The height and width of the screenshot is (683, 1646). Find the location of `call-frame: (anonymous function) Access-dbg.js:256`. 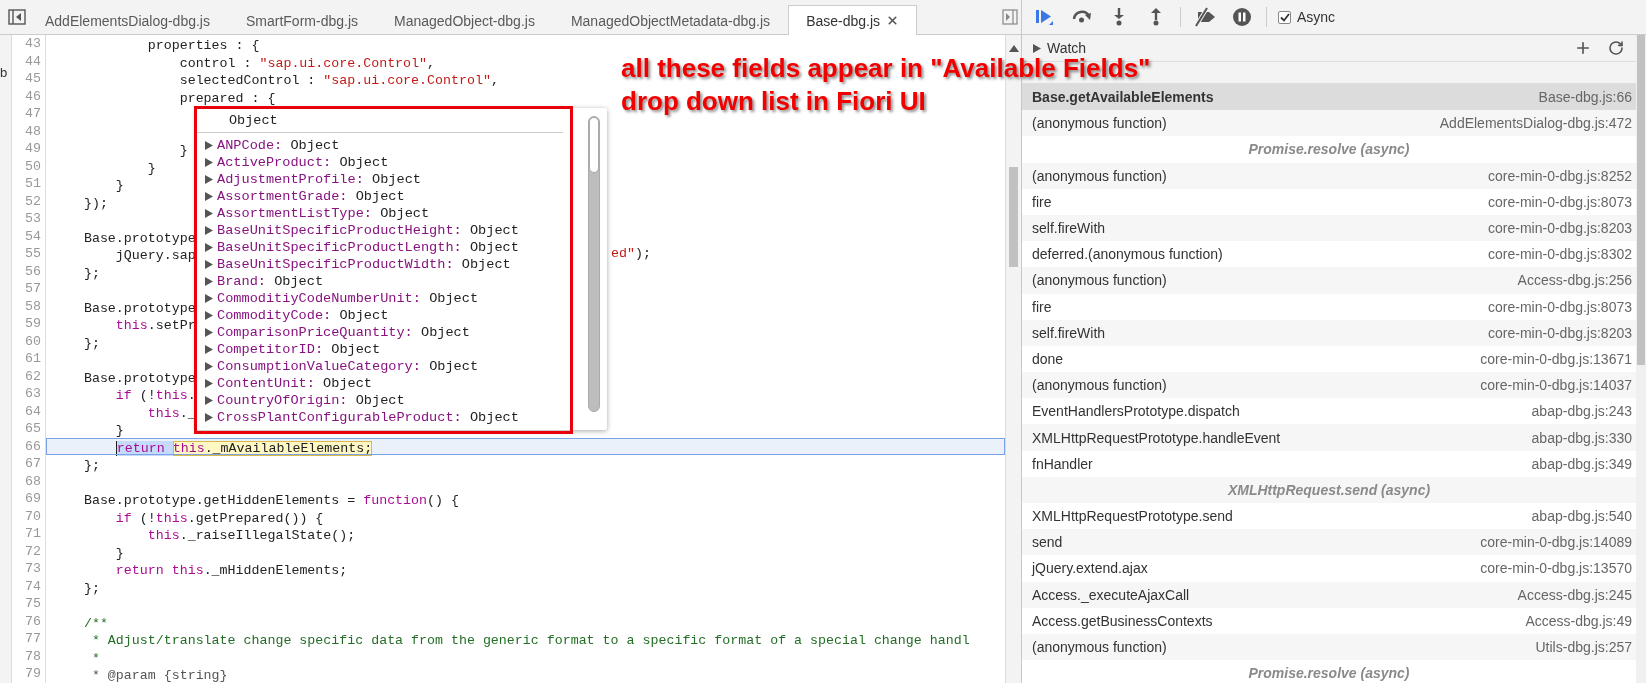

call-frame: (anonymous function) Access-dbg.js:256 is located at coordinates (1329, 280).